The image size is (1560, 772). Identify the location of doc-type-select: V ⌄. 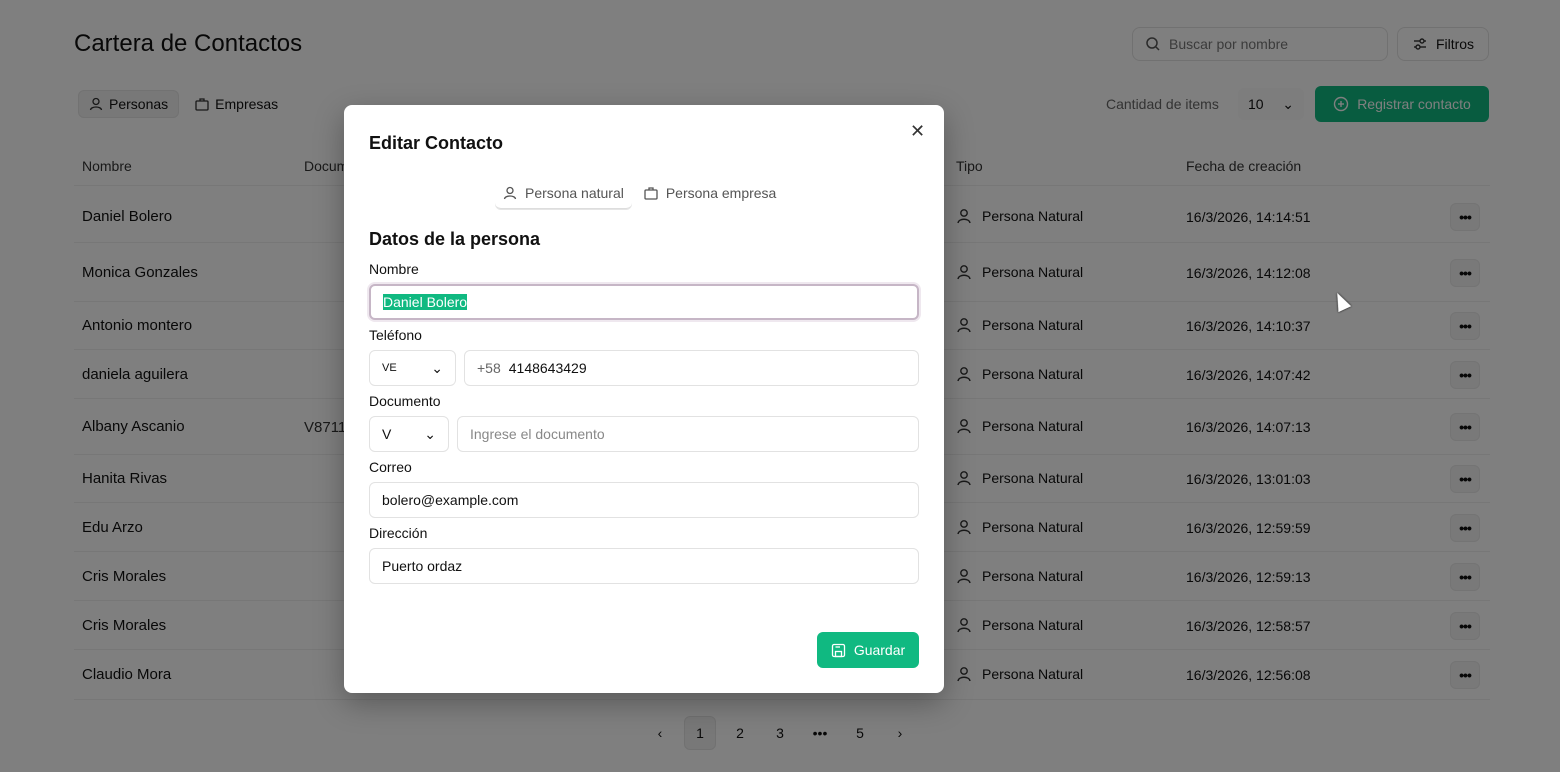
(409, 434).